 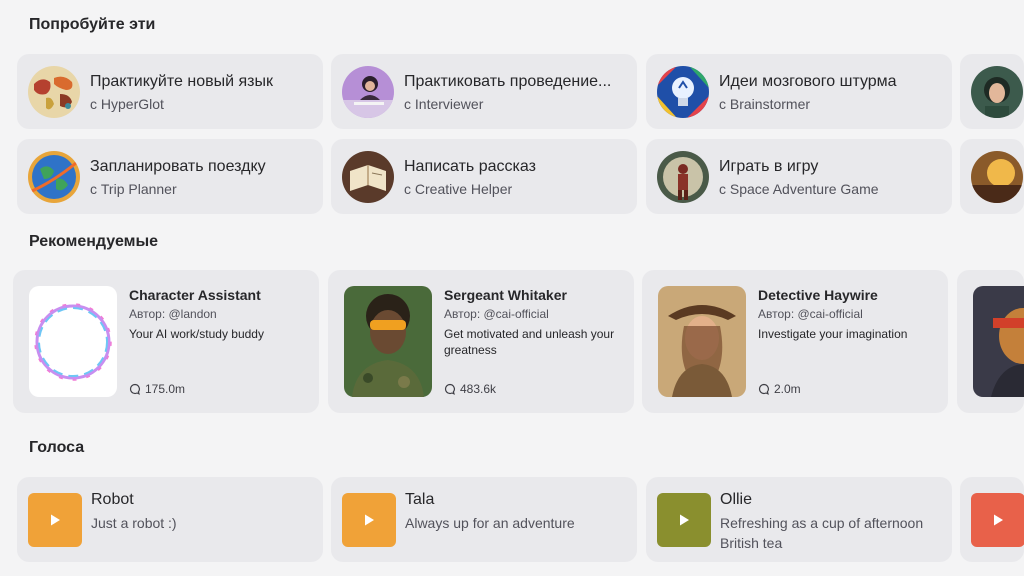 I want to click on chat-count: 483.6k, so click(x=470, y=389).